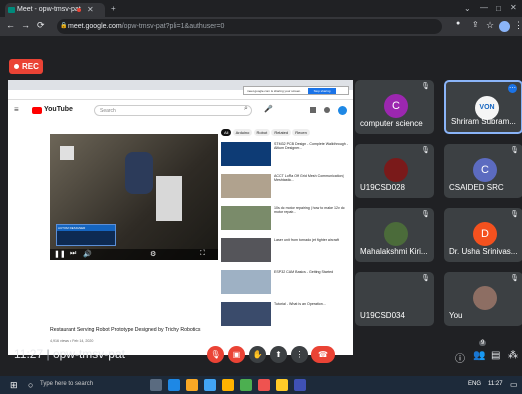 This screenshot has height=394, width=522. Describe the element at coordinates (394, 107) in the screenshot. I see `participant-tile: 🎙 C computer science` at that location.